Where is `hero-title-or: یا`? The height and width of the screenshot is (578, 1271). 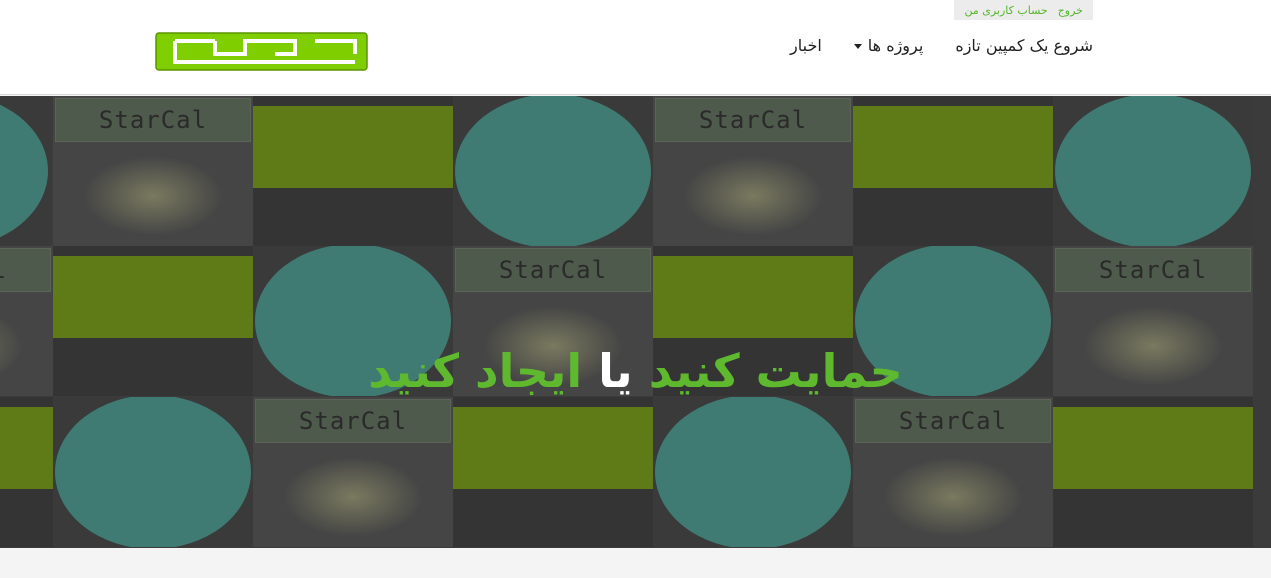 hero-title-or: یا is located at coordinates (615, 371).